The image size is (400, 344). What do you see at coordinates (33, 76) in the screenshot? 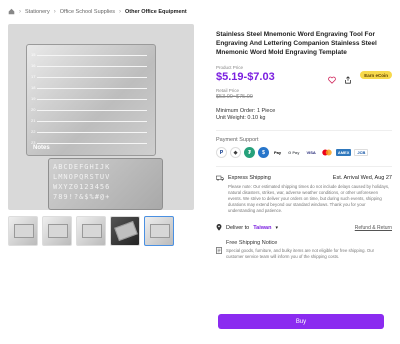
I see `plate-number: 17` at bounding box center [33, 76].